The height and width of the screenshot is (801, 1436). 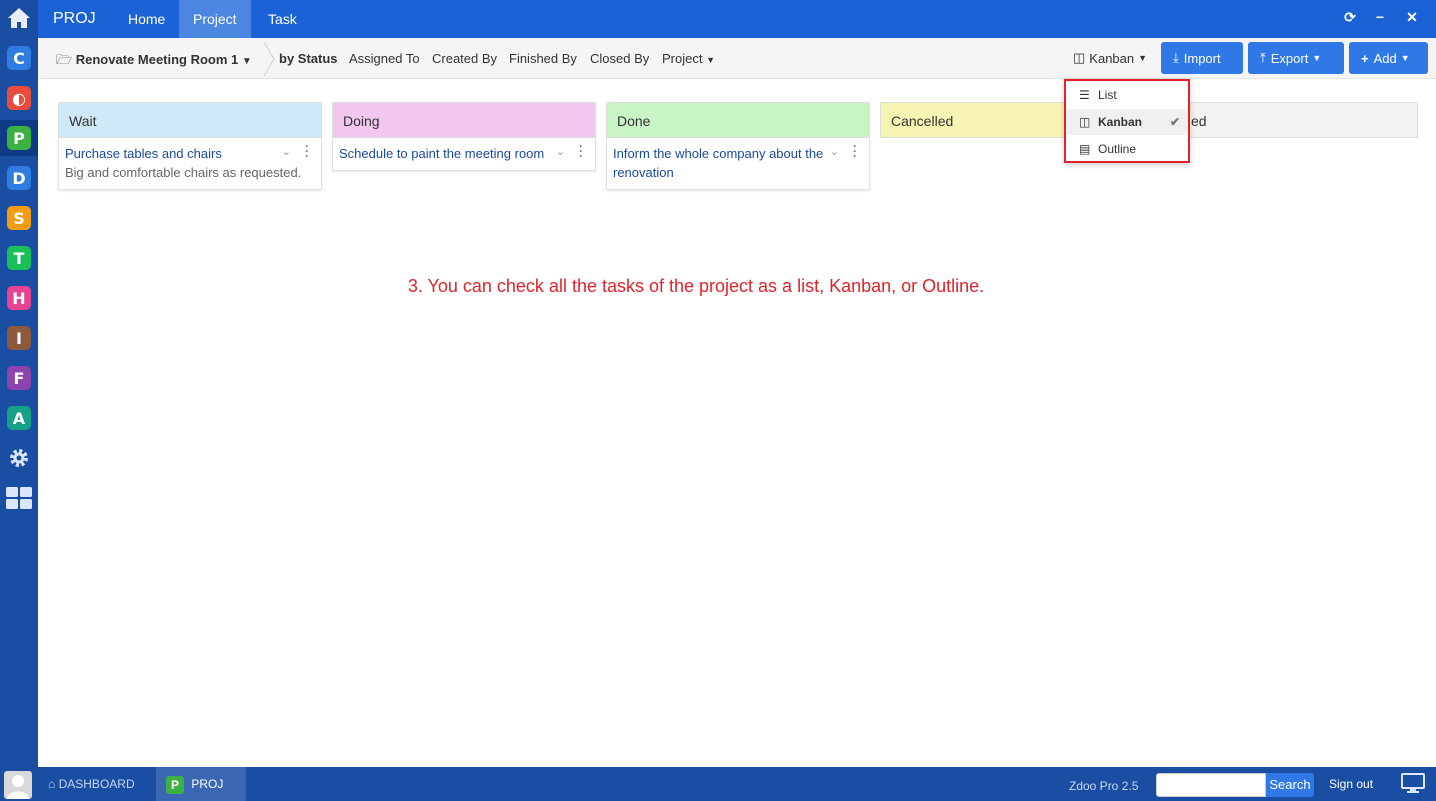 I want to click on menu-item-label: List, so click(x=1107, y=95).